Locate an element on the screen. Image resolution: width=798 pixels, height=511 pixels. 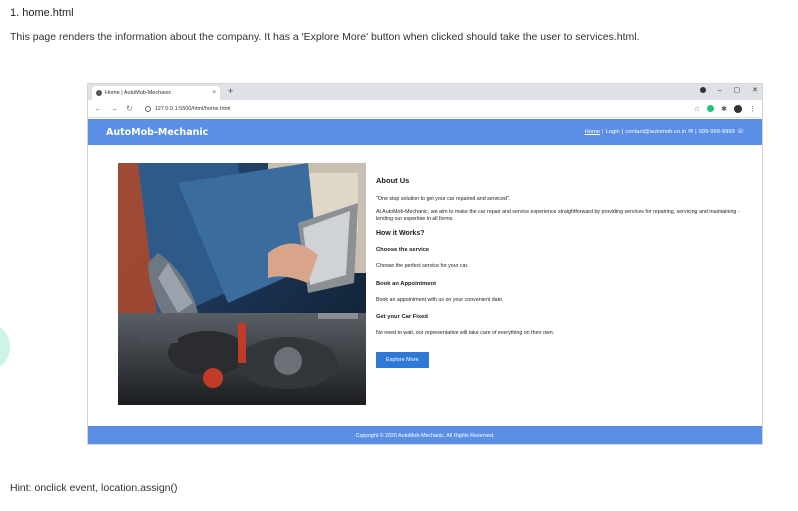
tab-title: Home | AutoMob-Mechanic is located at coordinates (138, 93).